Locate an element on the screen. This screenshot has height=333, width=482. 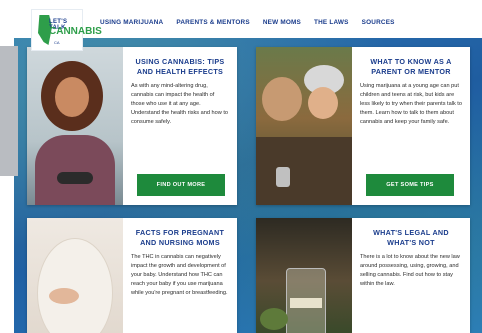
photo-father-child is located at coordinates (304, 126).